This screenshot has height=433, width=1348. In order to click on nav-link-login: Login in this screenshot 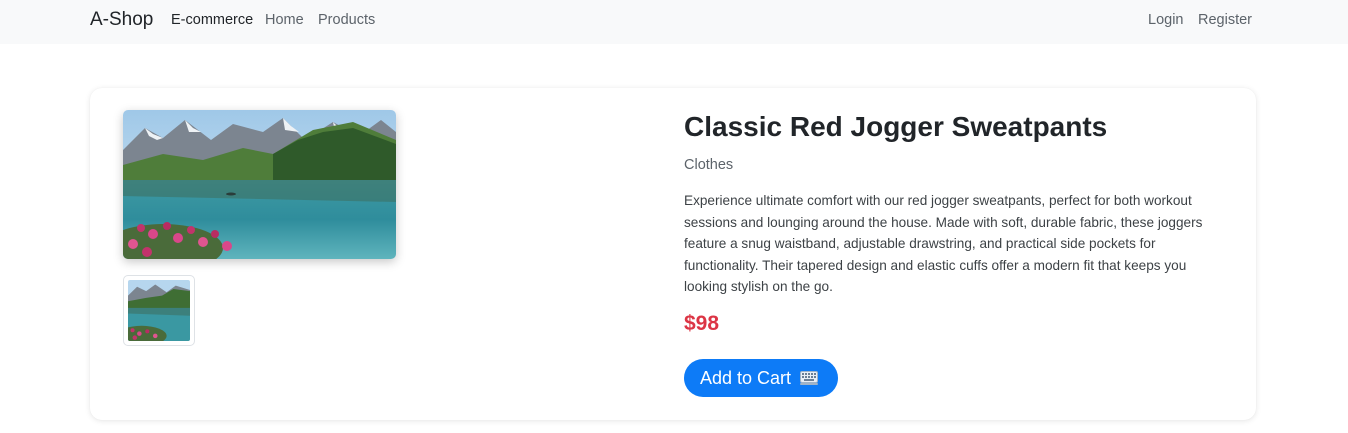, I will do `click(1165, 20)`.